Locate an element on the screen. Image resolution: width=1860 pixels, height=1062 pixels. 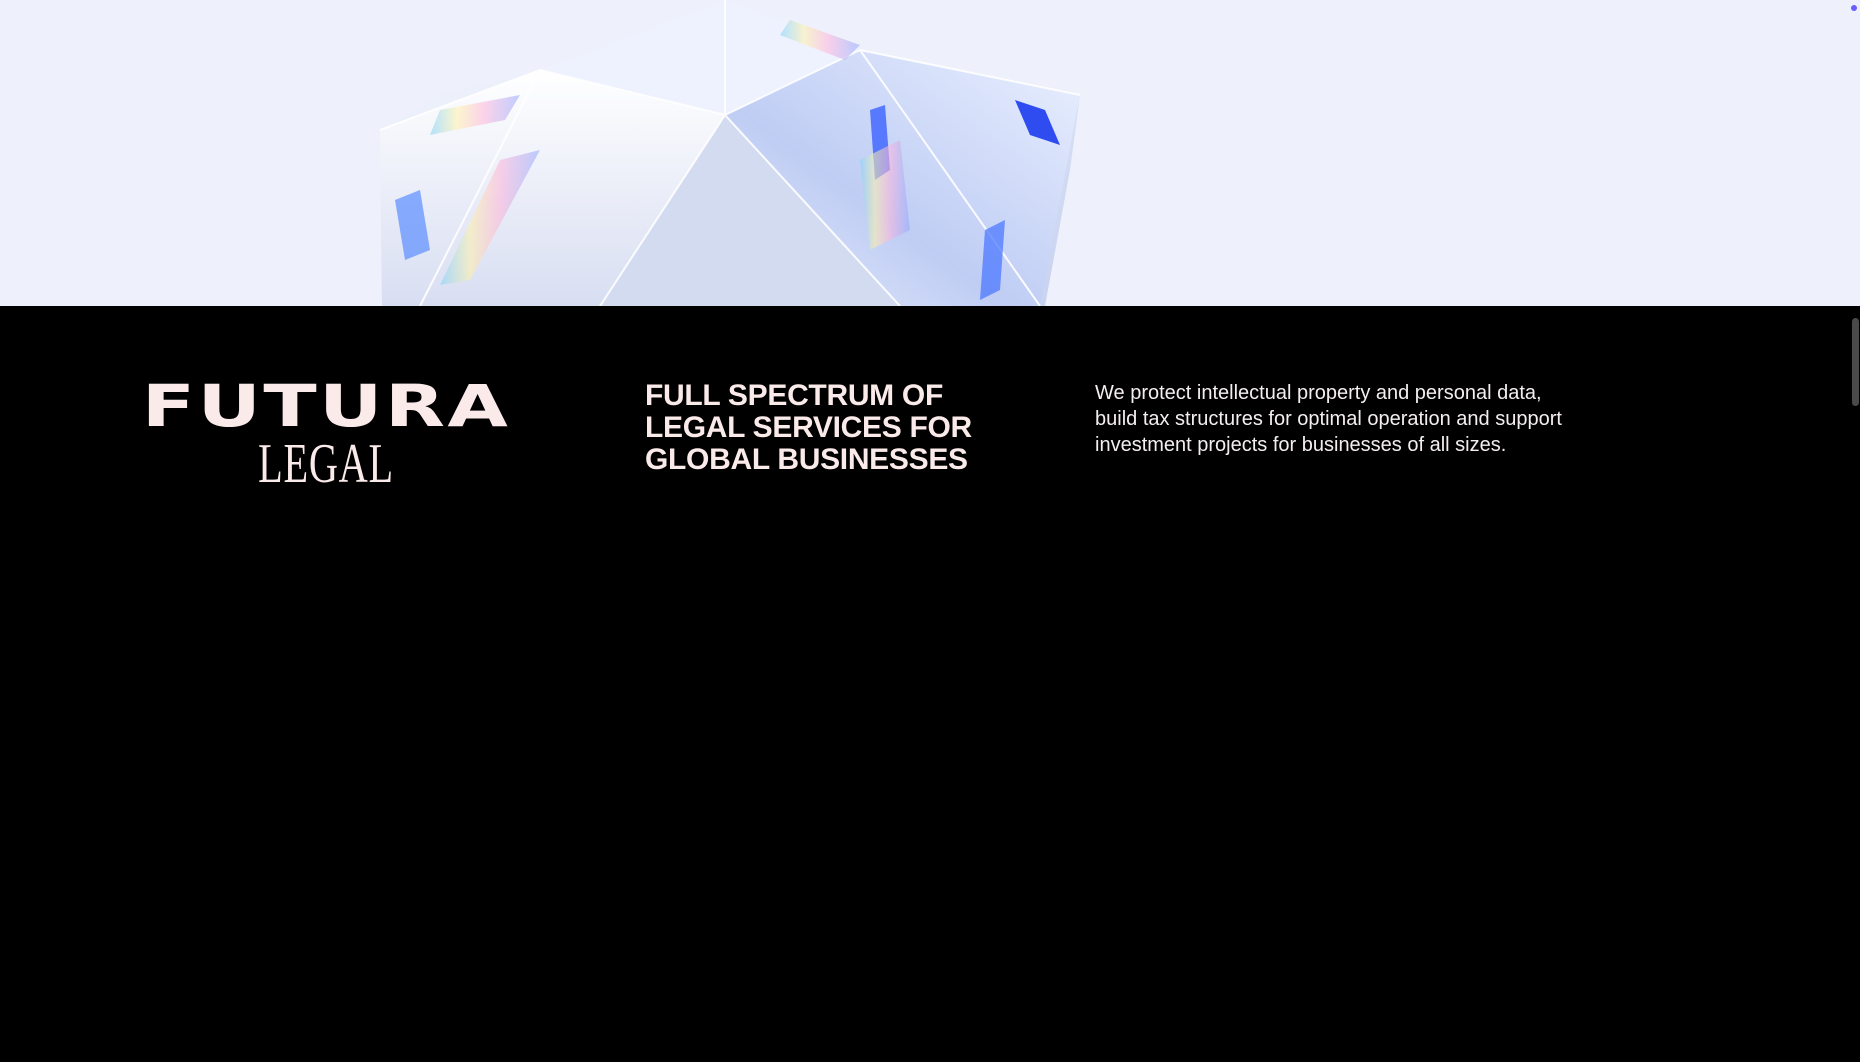
scrollbar-thumb is located at coordinates (1855, 362).